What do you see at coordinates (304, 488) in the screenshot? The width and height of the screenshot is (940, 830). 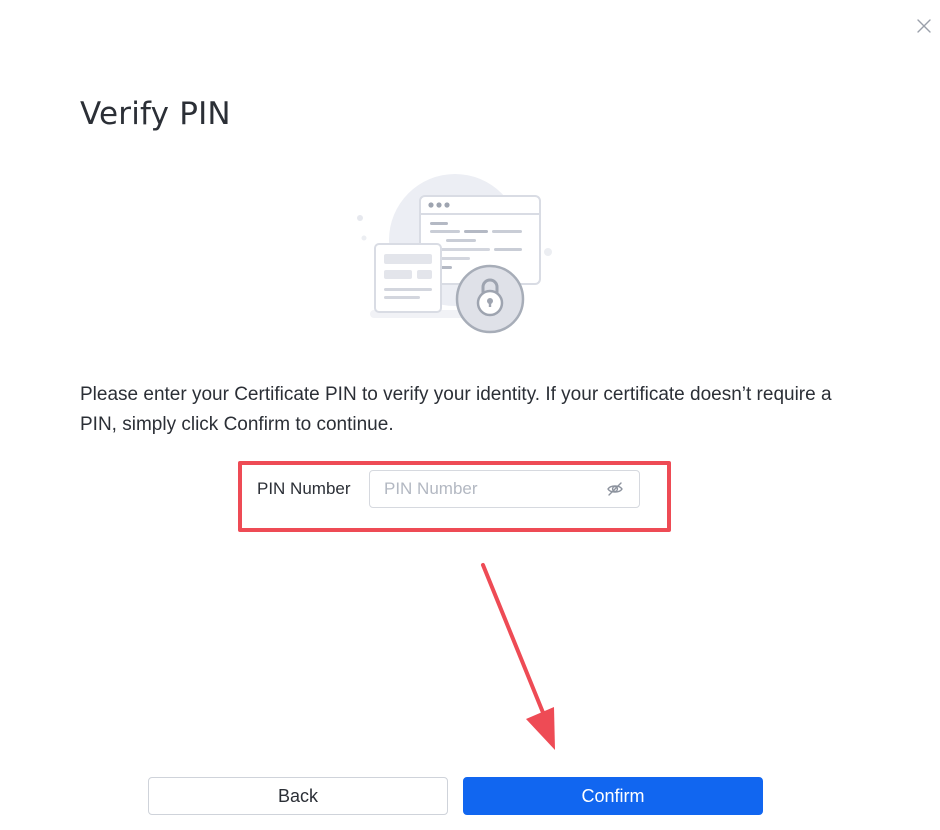 I see `pin-number-label: PIN Number` at bounding box center [304, 488].